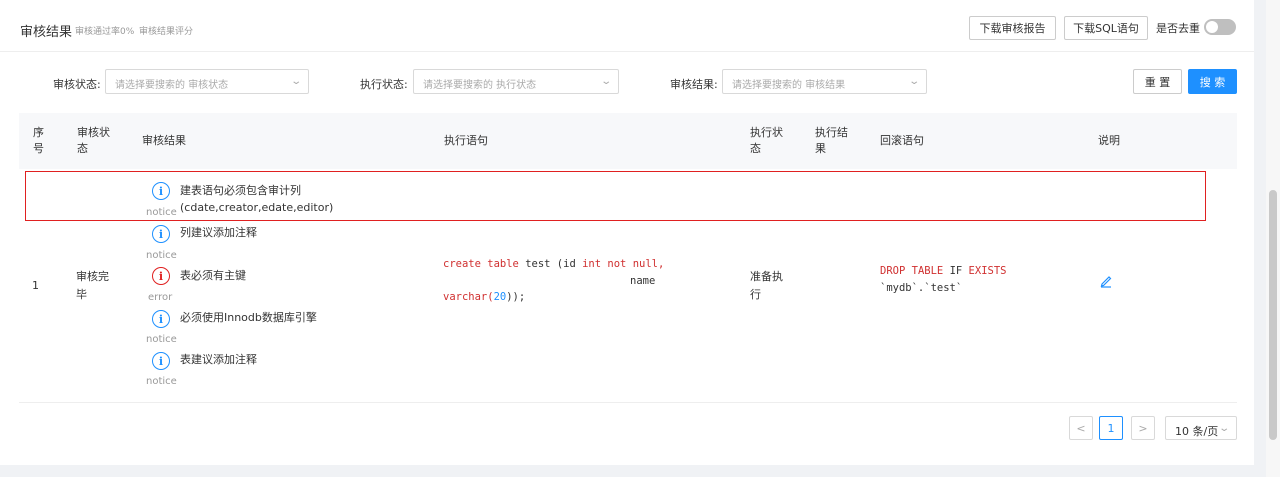 The width and height of the screenshot is (1280, 477). Describe the element at coordinates (172, 85) in the screenshot. I see `audit-status-placeholder: 请选择要搜索的 审核状态` at that location.